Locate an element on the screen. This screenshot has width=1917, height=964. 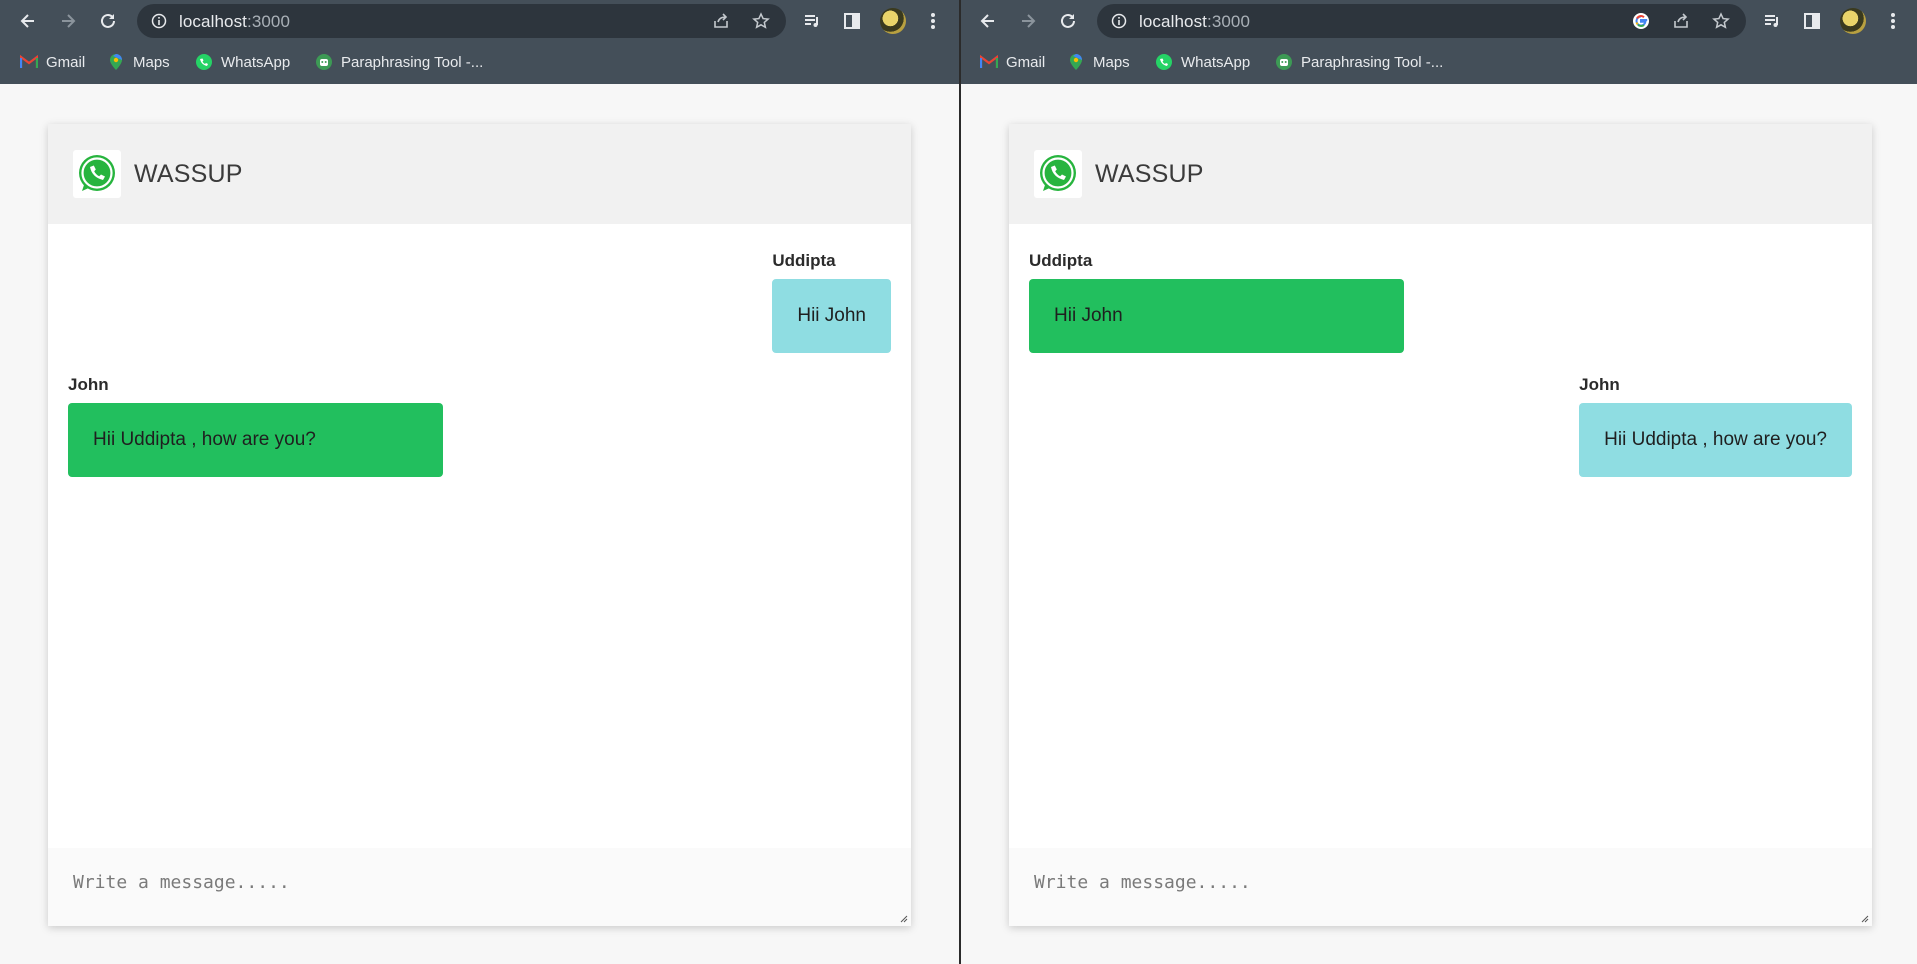
google-icon is located at coordinates (1641, 21).